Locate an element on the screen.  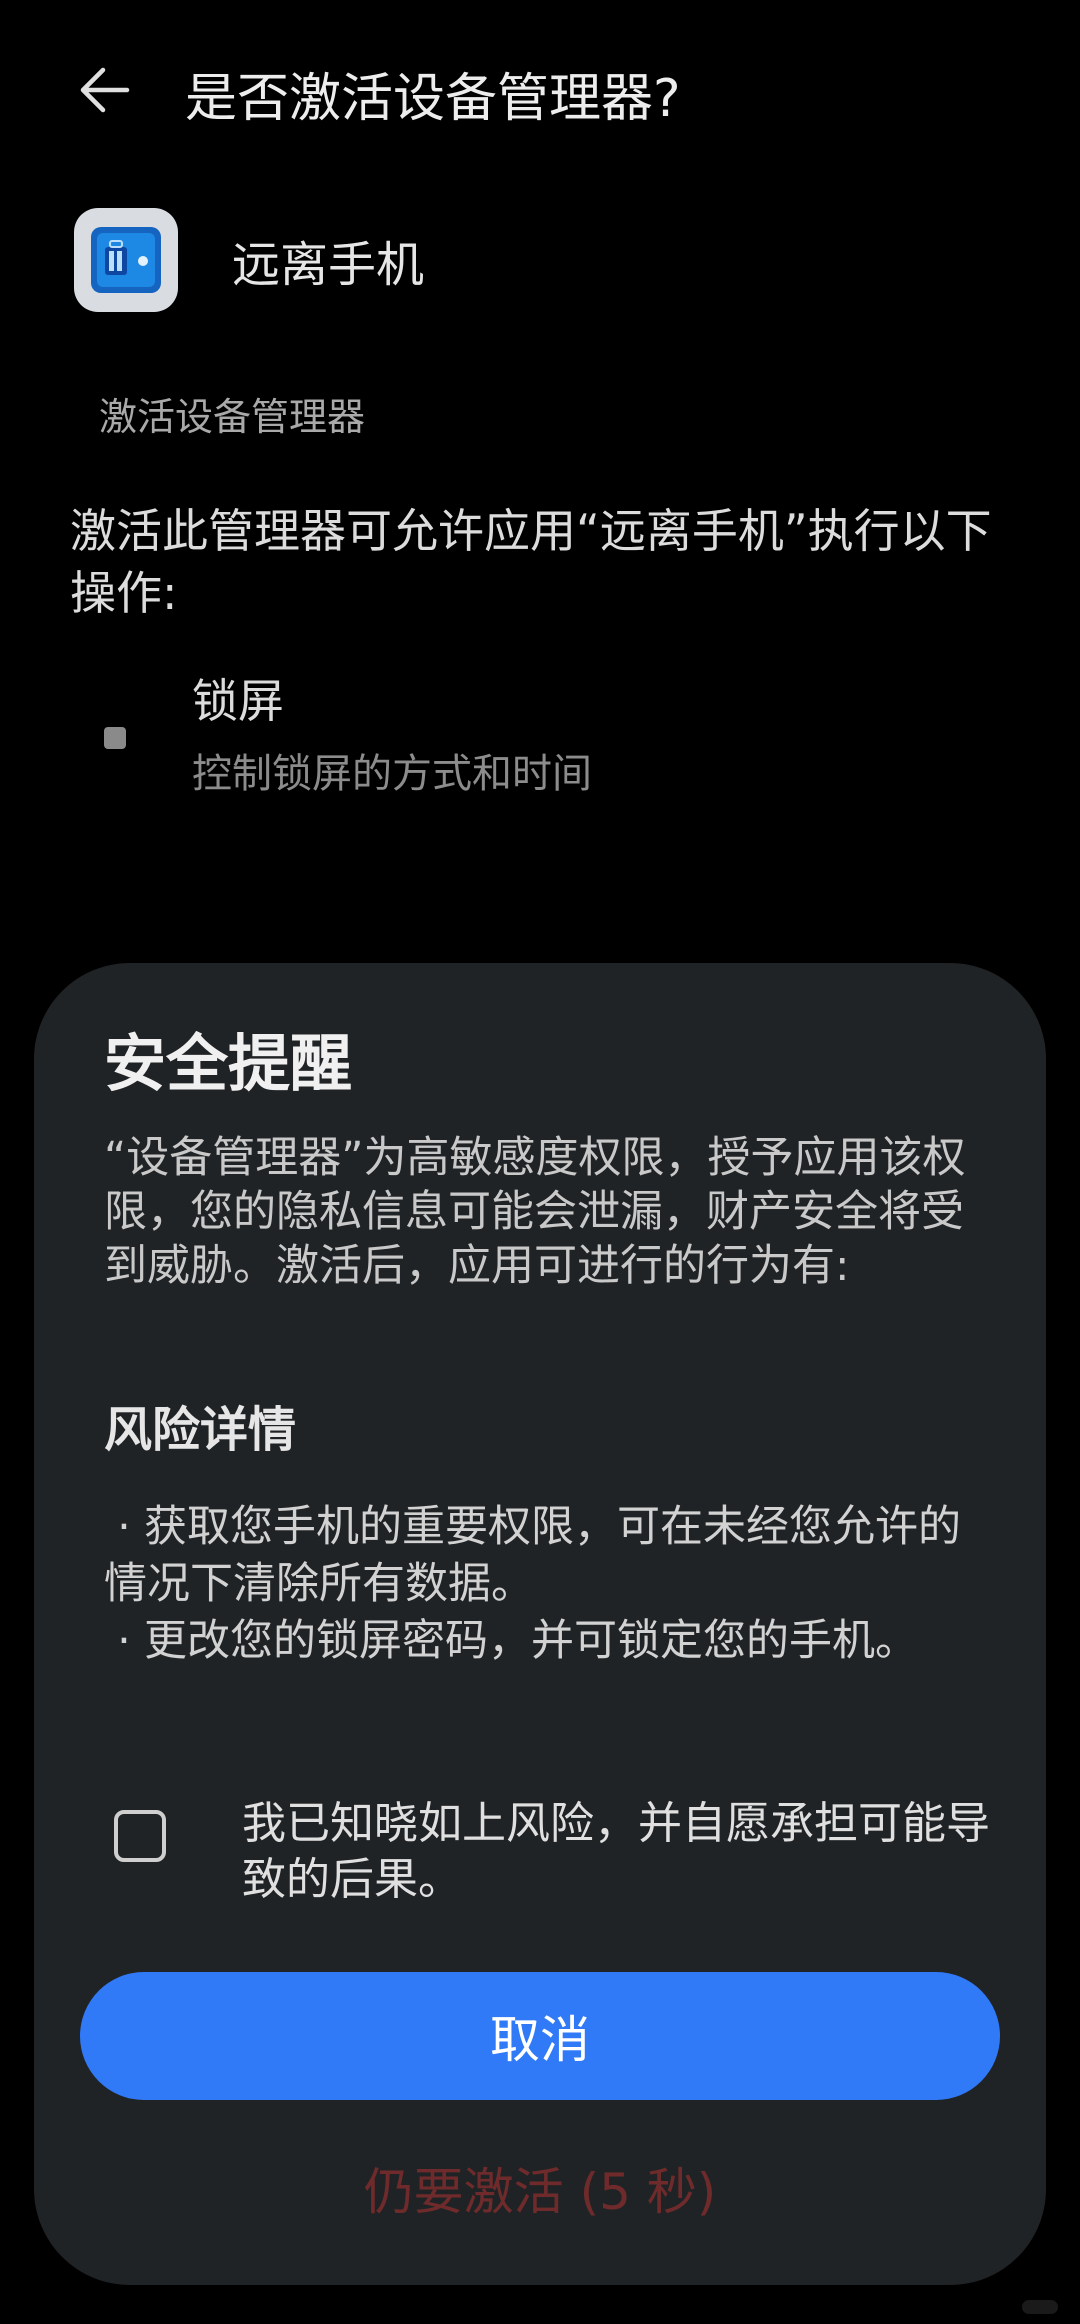
back-button is located at coordinates (105, 90).